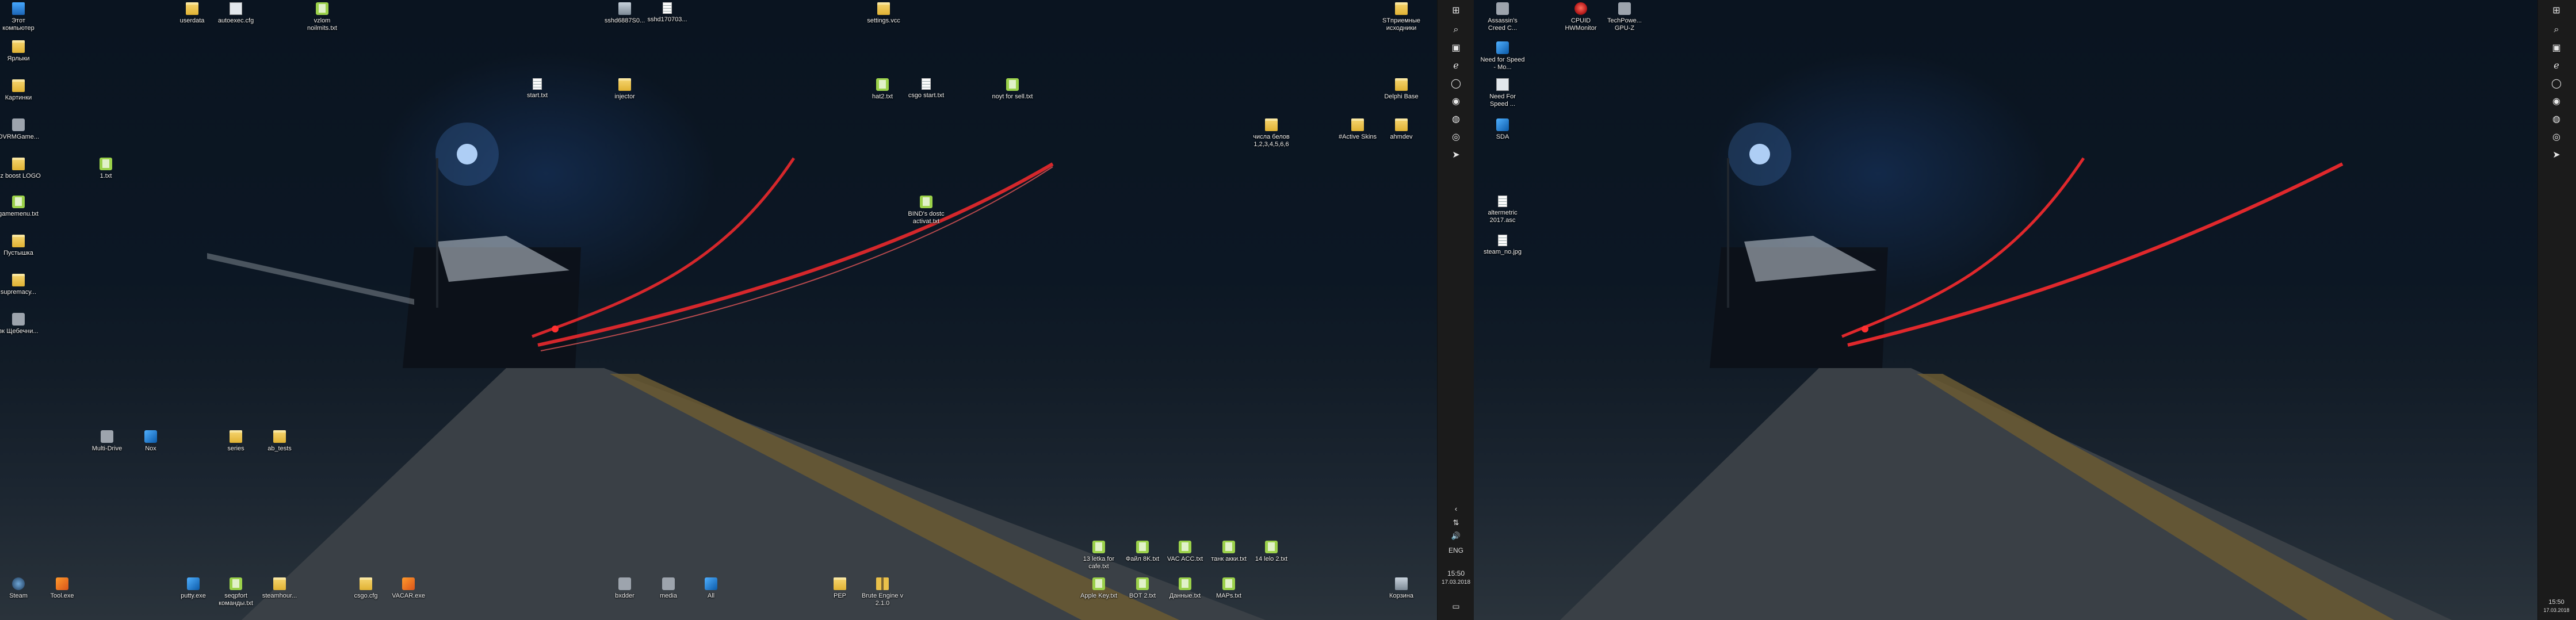 The width and height of the screenshot is (2576, 620). I want to click on desktop-icon-altermetric: altermetric 2017.asc, so click(1503, 210).